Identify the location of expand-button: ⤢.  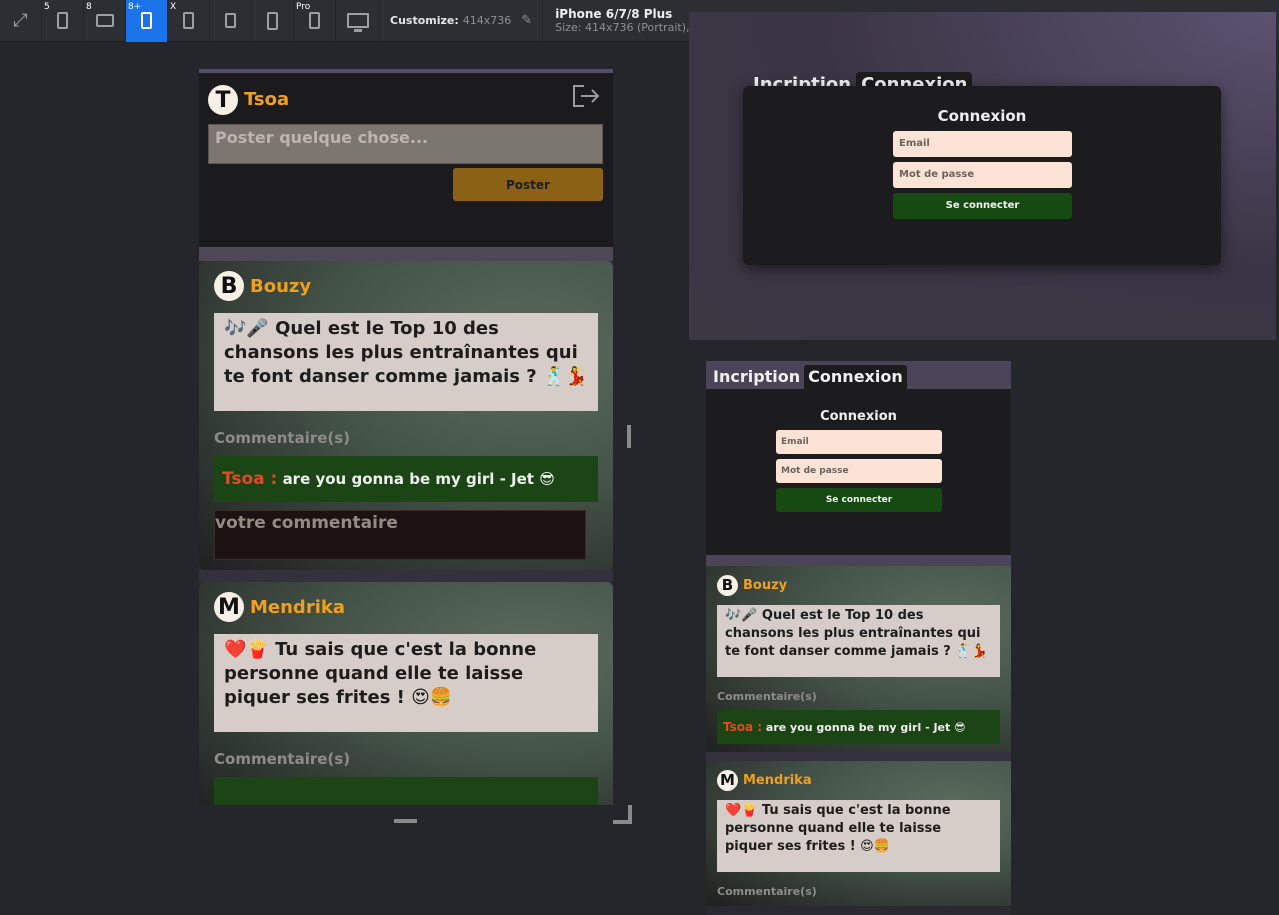
(21, 21).